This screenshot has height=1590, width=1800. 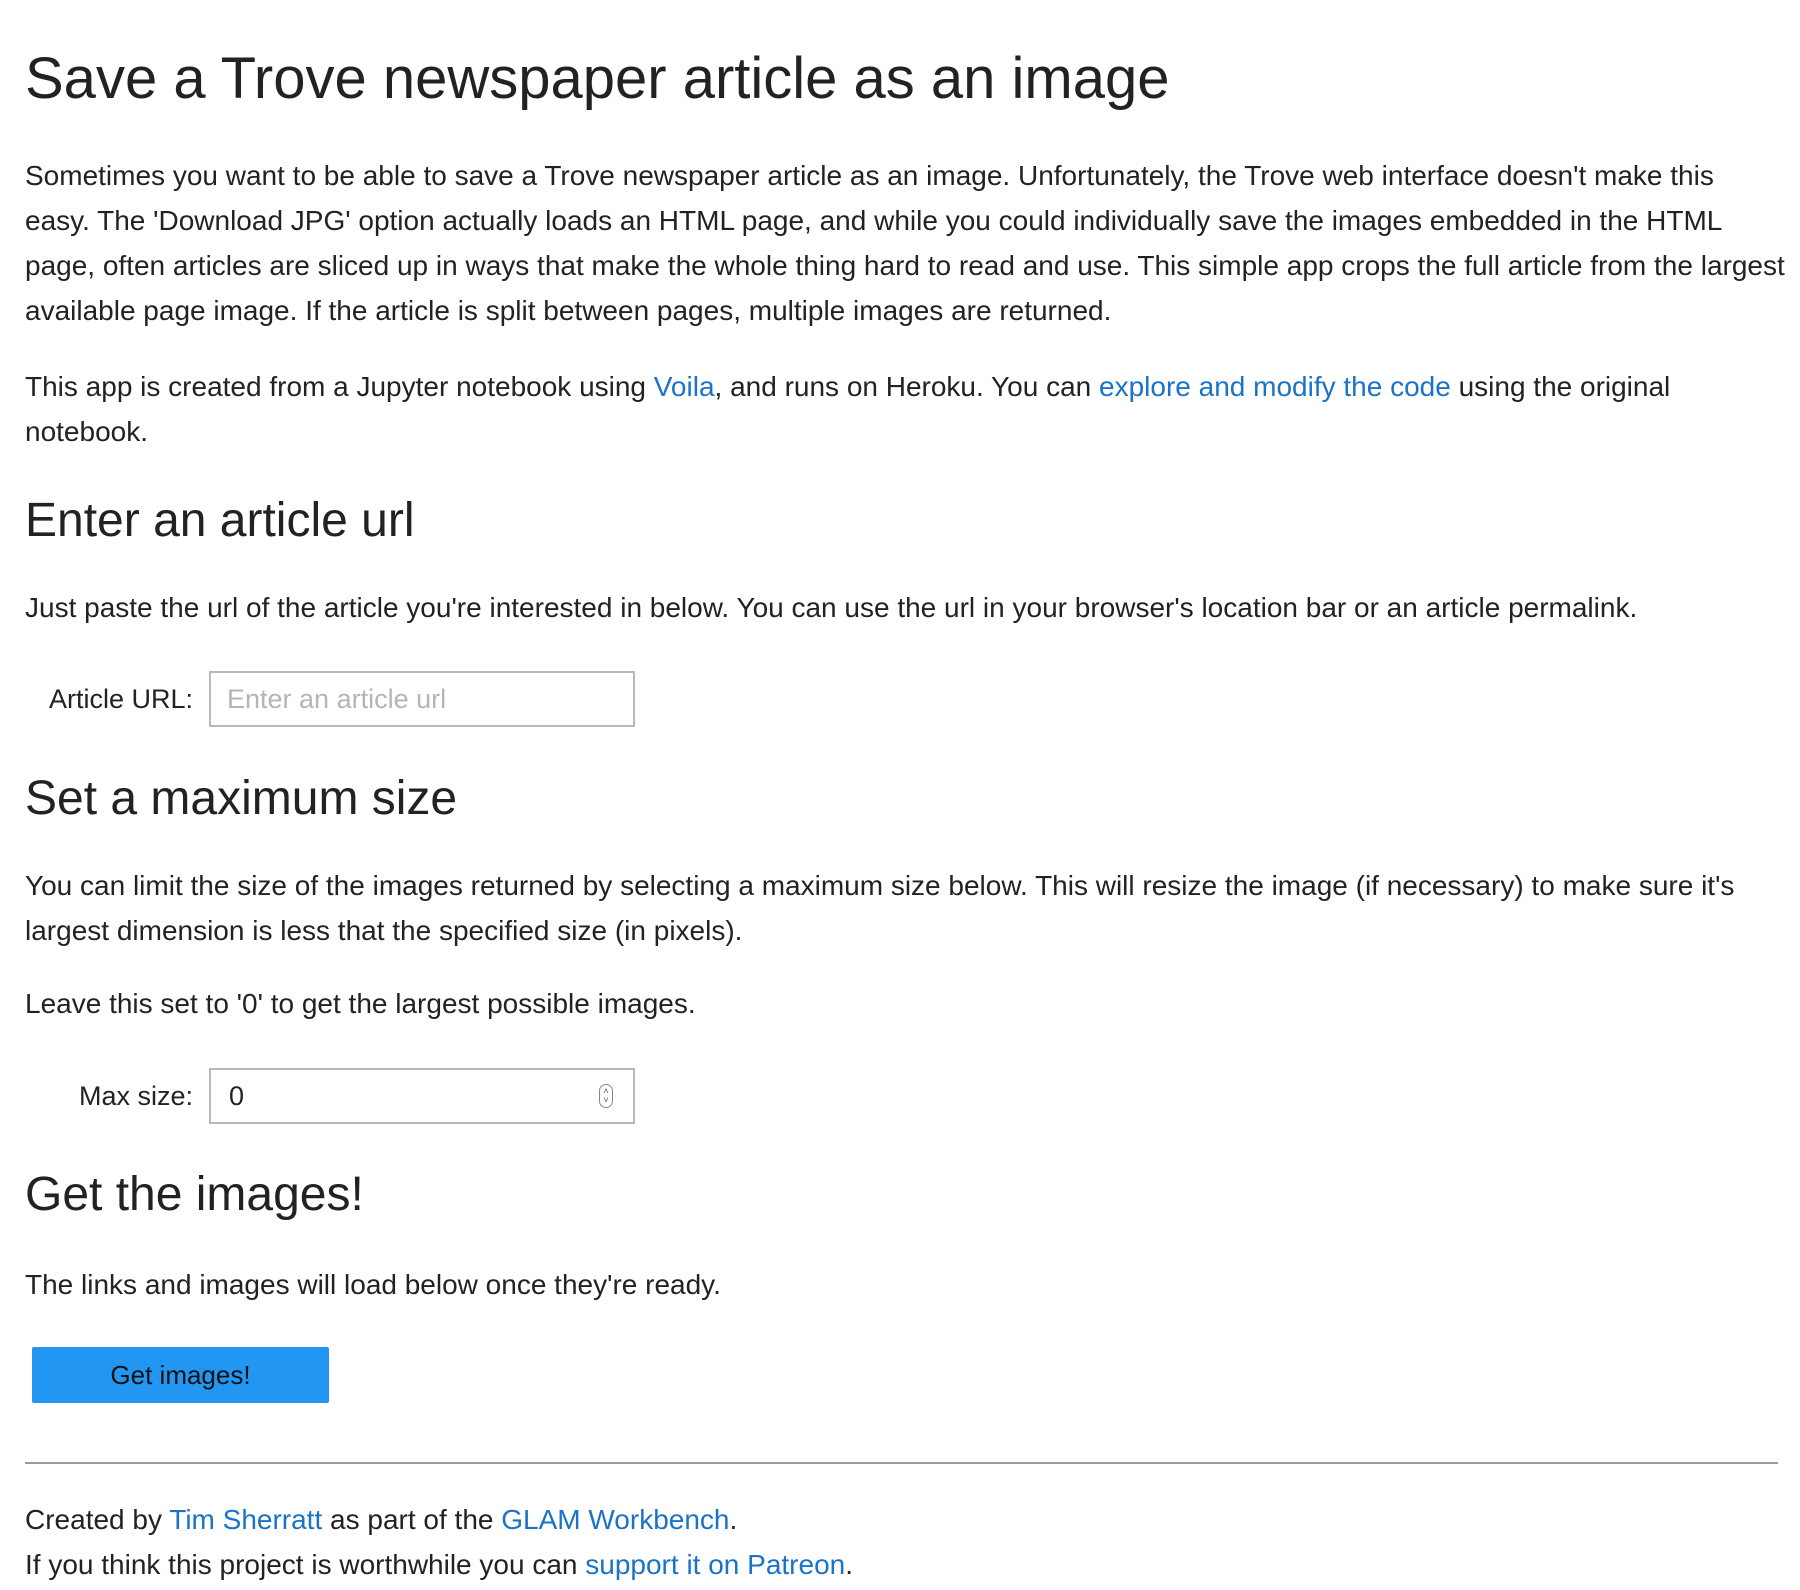 I want to click on get-images-heading: Get the images!, so click(x=194, y=1194).